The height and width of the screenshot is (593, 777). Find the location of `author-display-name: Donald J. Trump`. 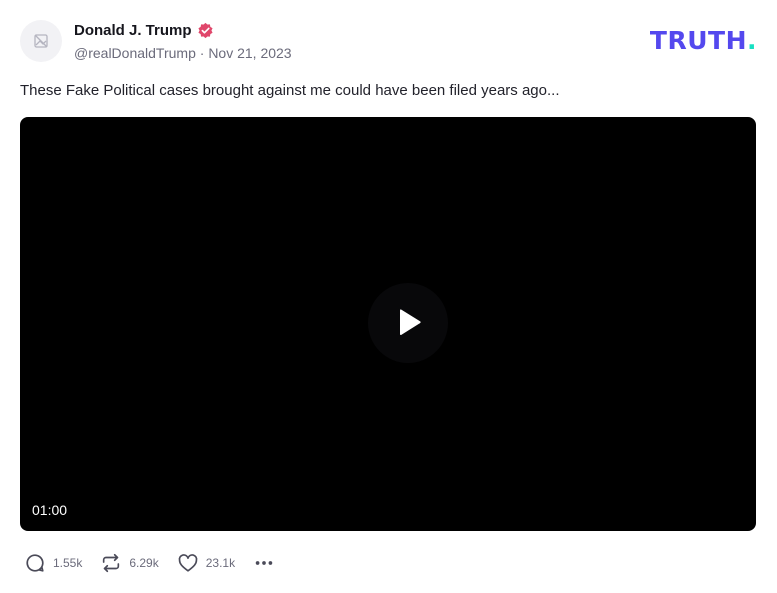

author-display-name: Donald J. Trump is located at coordinates (133, 30).